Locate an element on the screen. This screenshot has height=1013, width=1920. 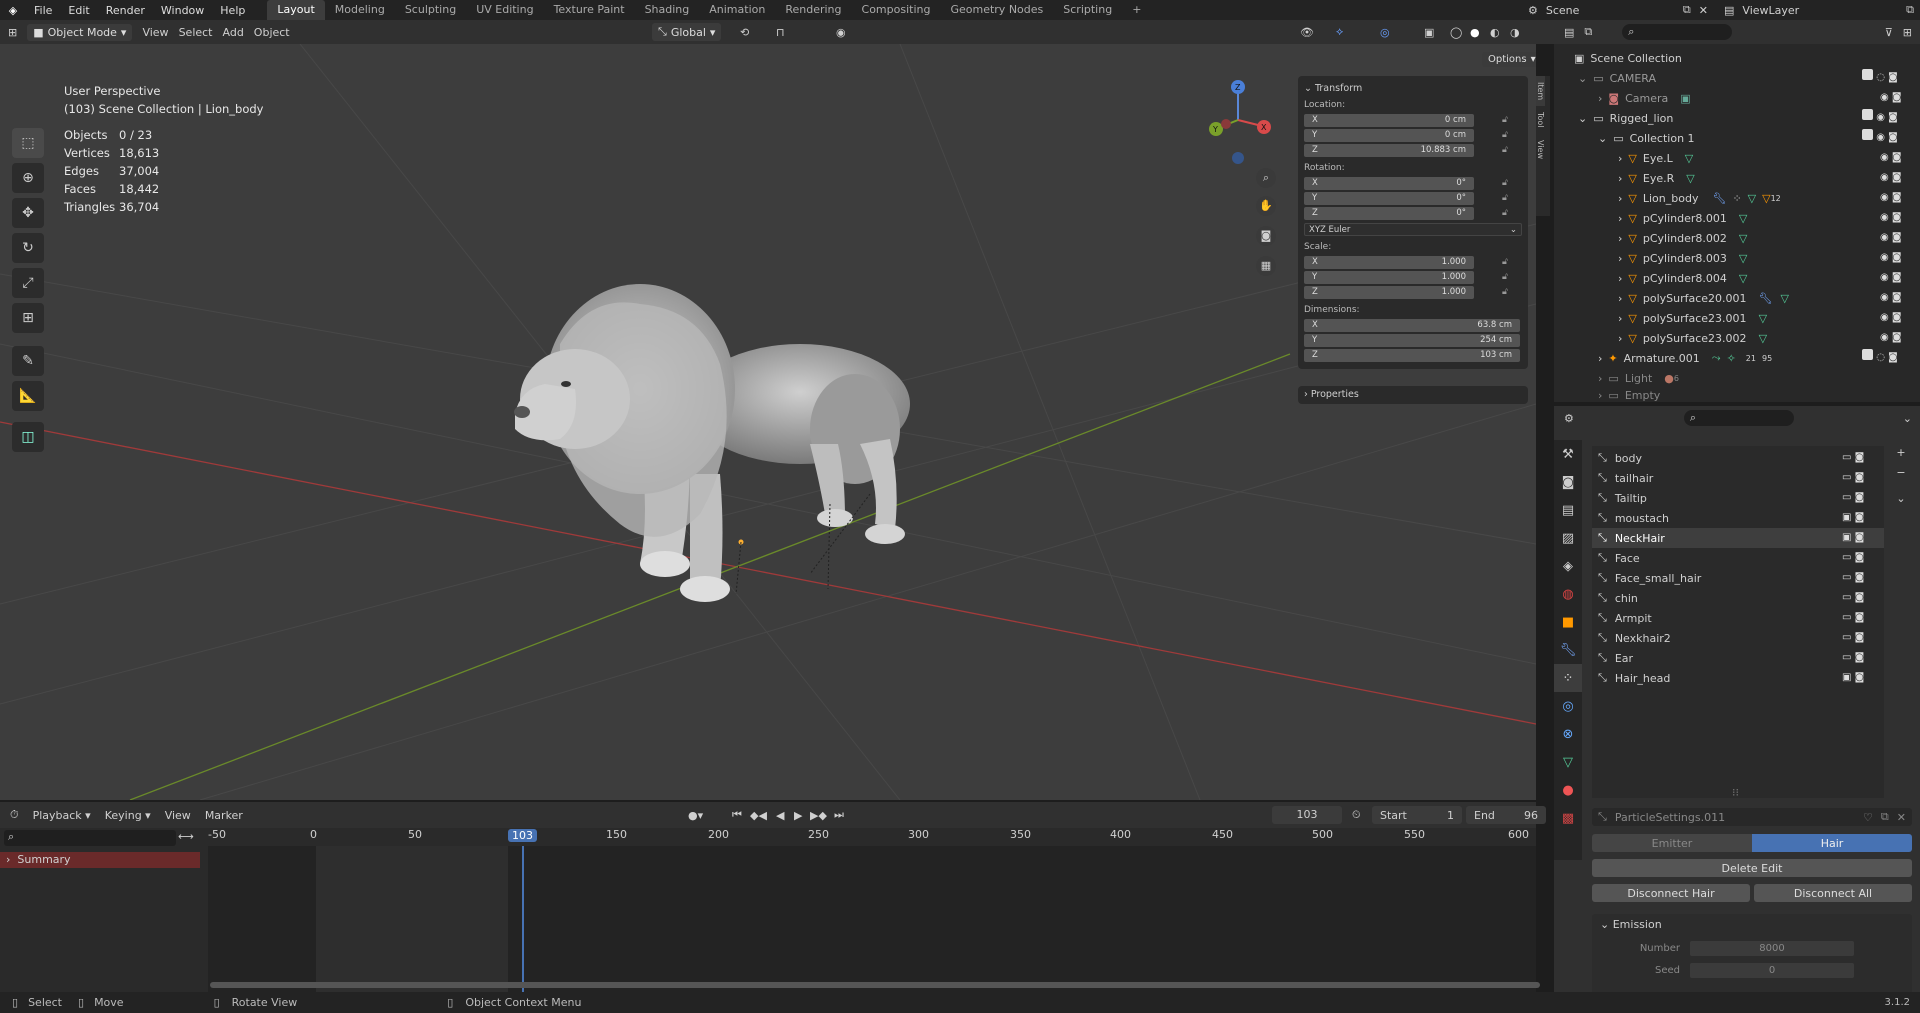
material-shading-icon: ◐ is located at coordinates (1495, 32).